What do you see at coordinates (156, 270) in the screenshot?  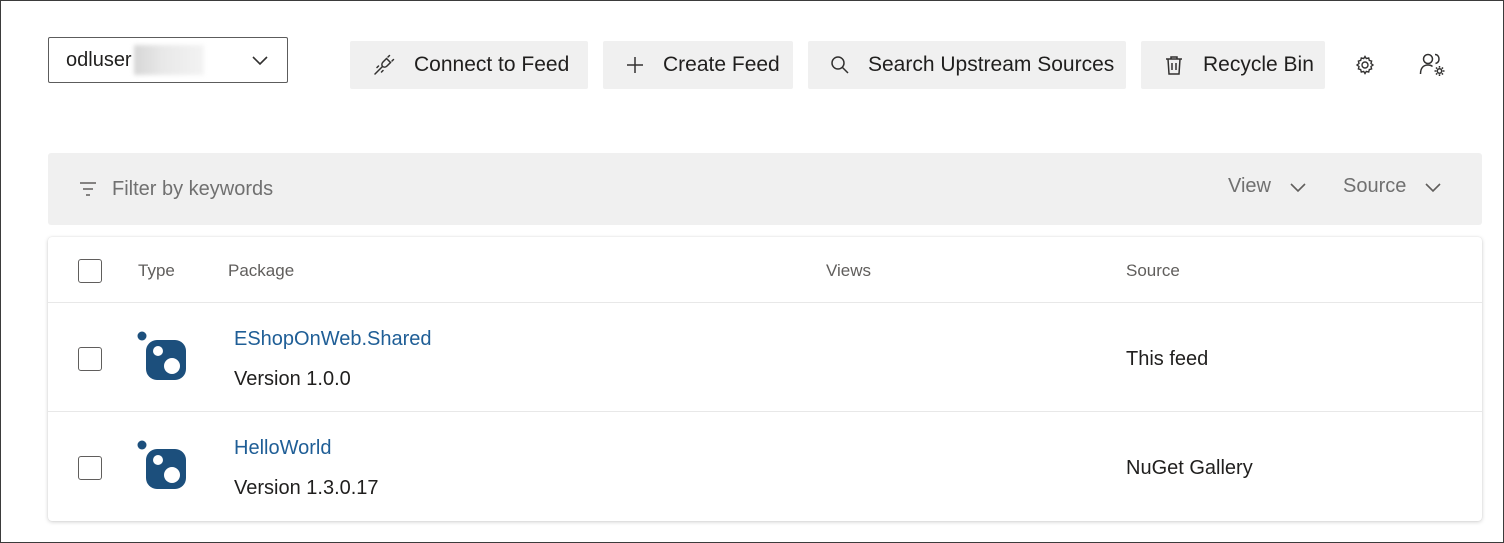 I see `column-header-type: Type` at bounding box center [156, 270].